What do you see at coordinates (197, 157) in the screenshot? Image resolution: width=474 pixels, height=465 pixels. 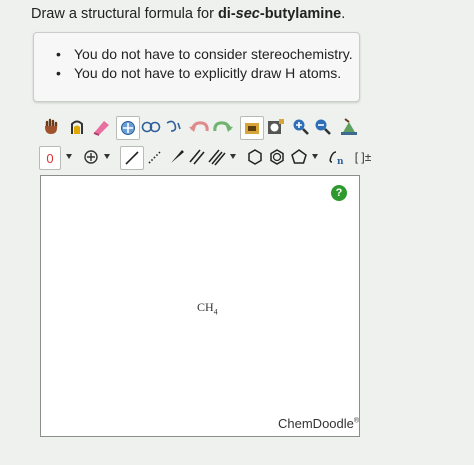 I see `double-bond-icon` at bounding box center [197, 157].